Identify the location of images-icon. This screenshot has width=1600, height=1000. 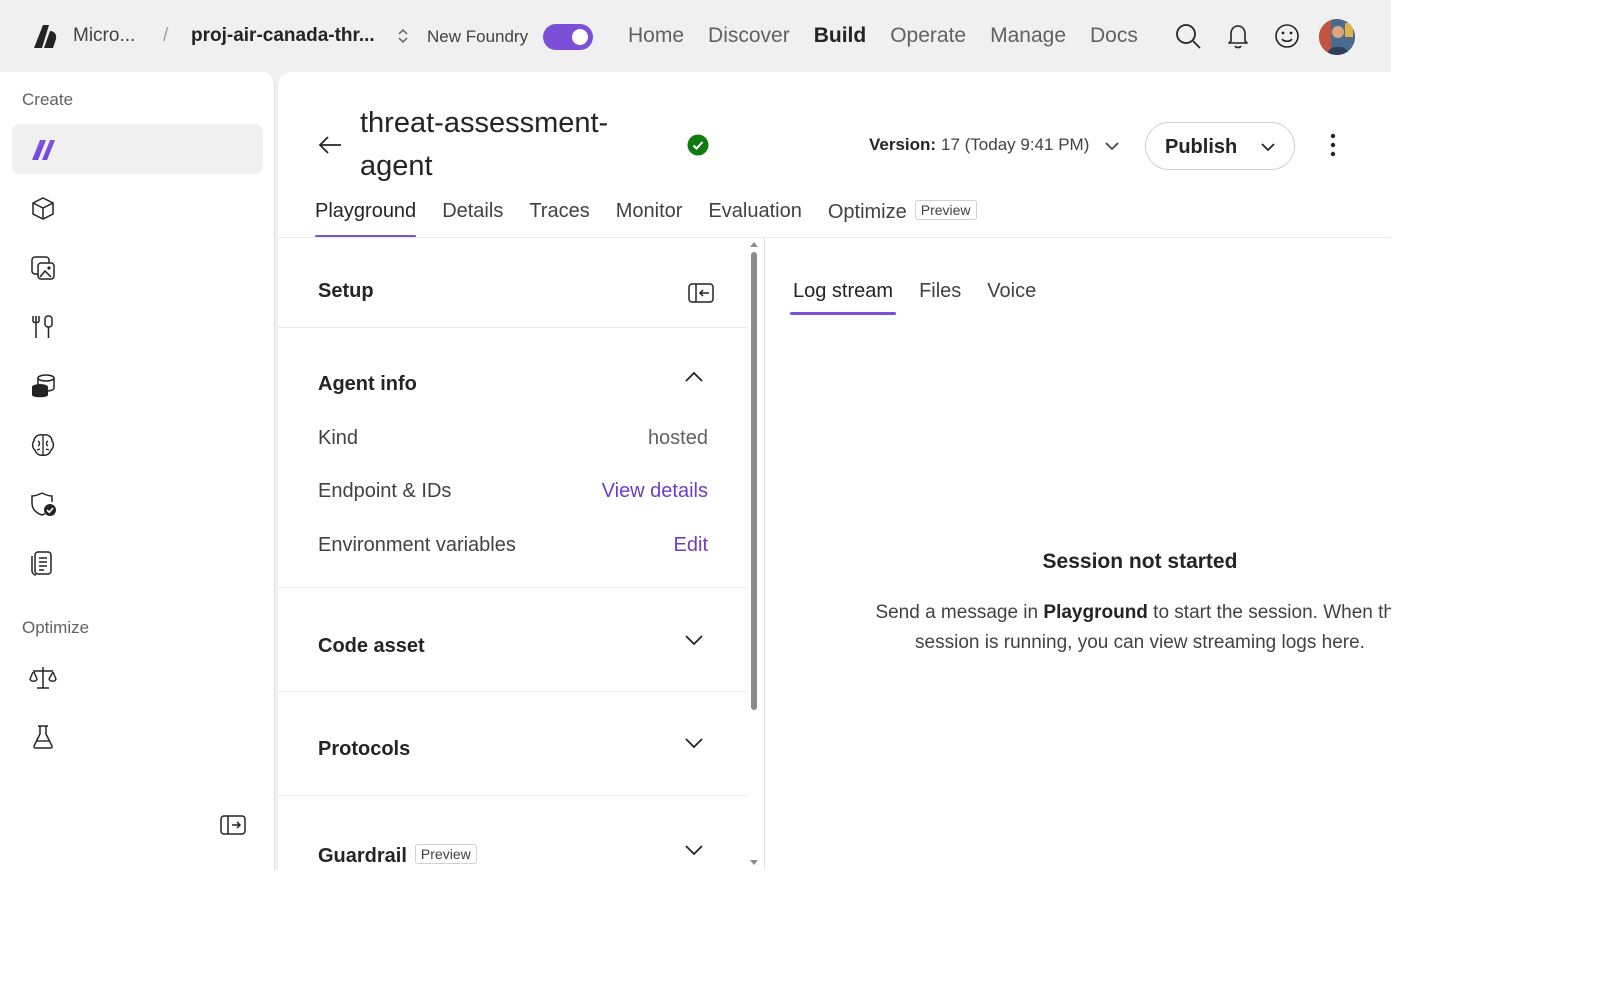
(43, 268).